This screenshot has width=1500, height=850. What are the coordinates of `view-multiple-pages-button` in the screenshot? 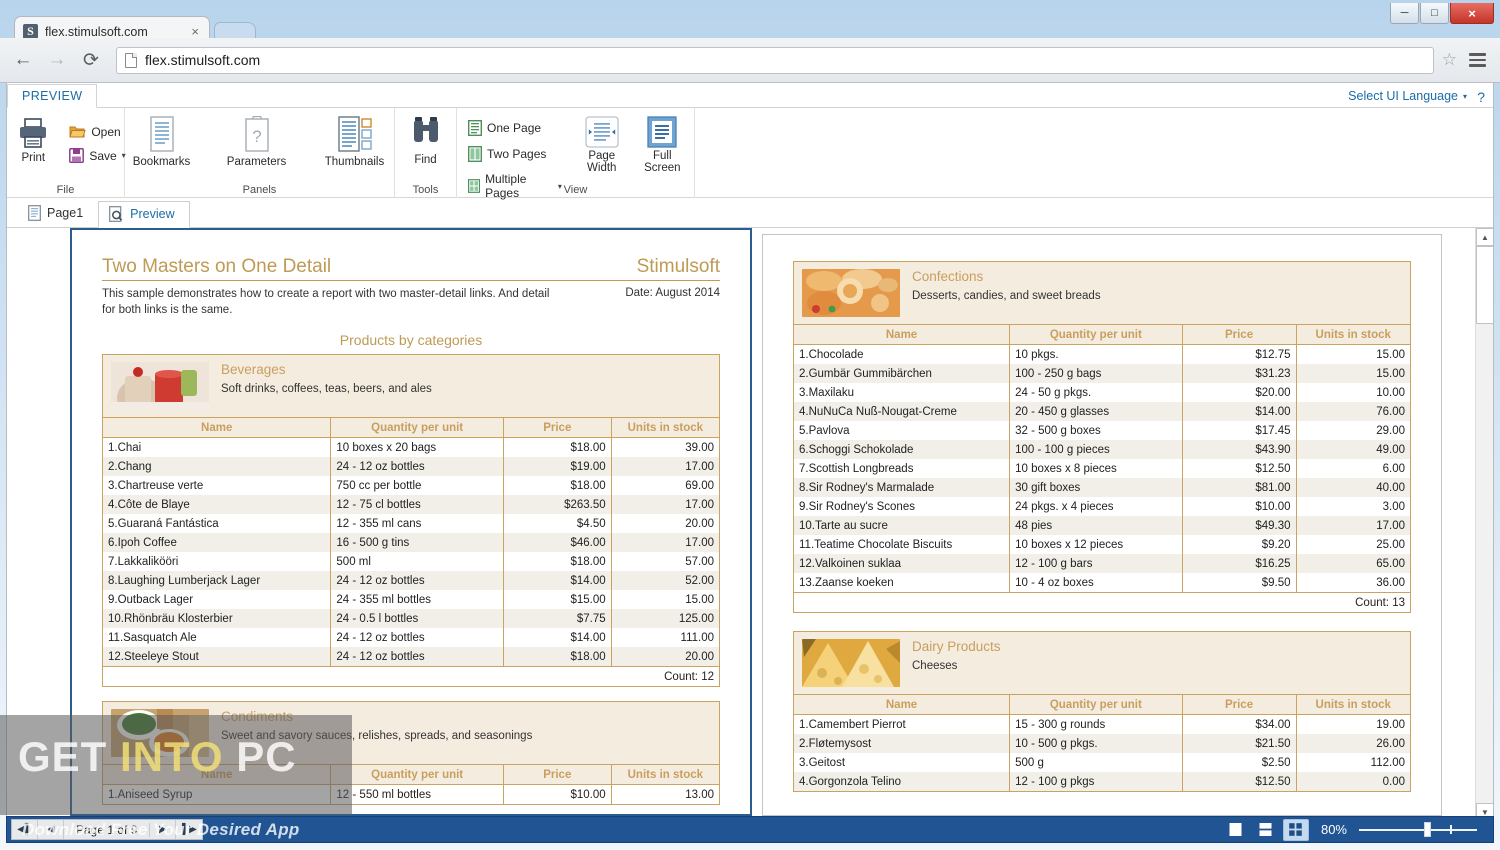 It's located at (1295, 829).